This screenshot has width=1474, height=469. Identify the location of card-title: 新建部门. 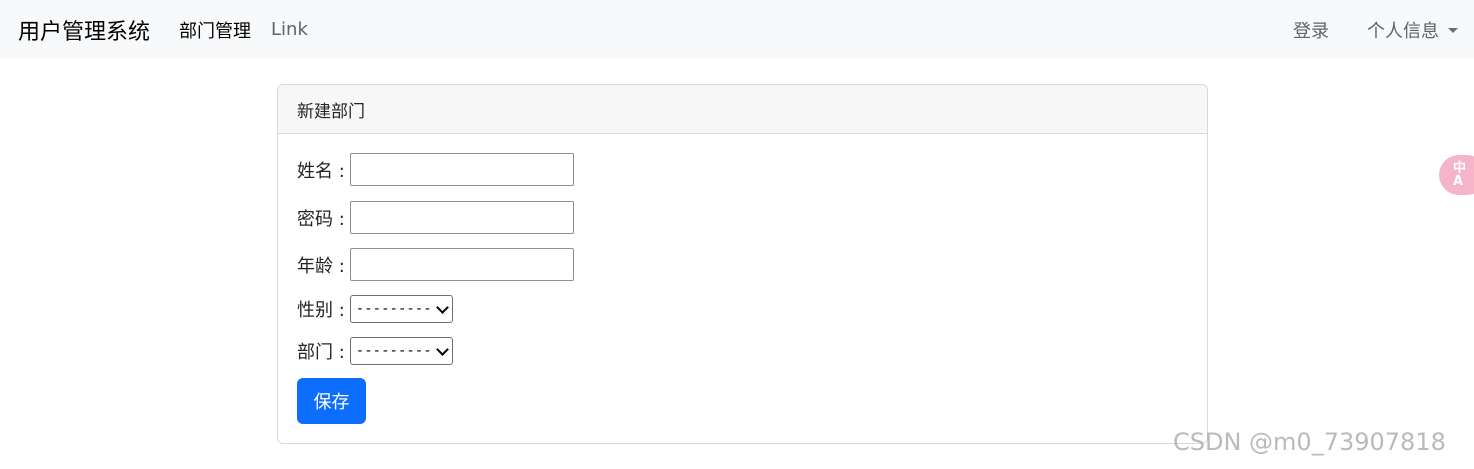
(742, 109).